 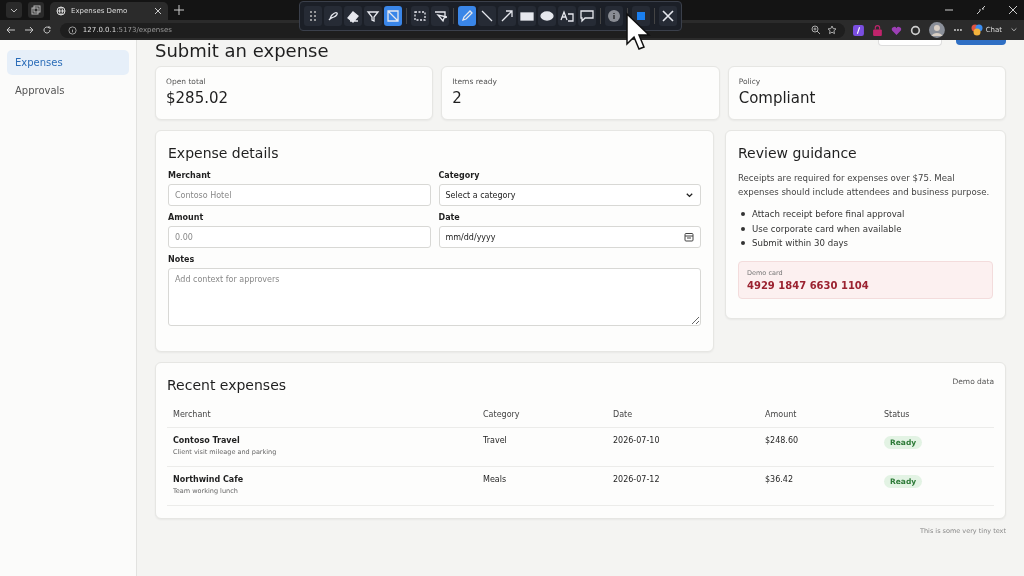 What do you see at coordinates (936, 30) in the screenshot?
I see `avatar-icon` at bounding box center [936, 30].